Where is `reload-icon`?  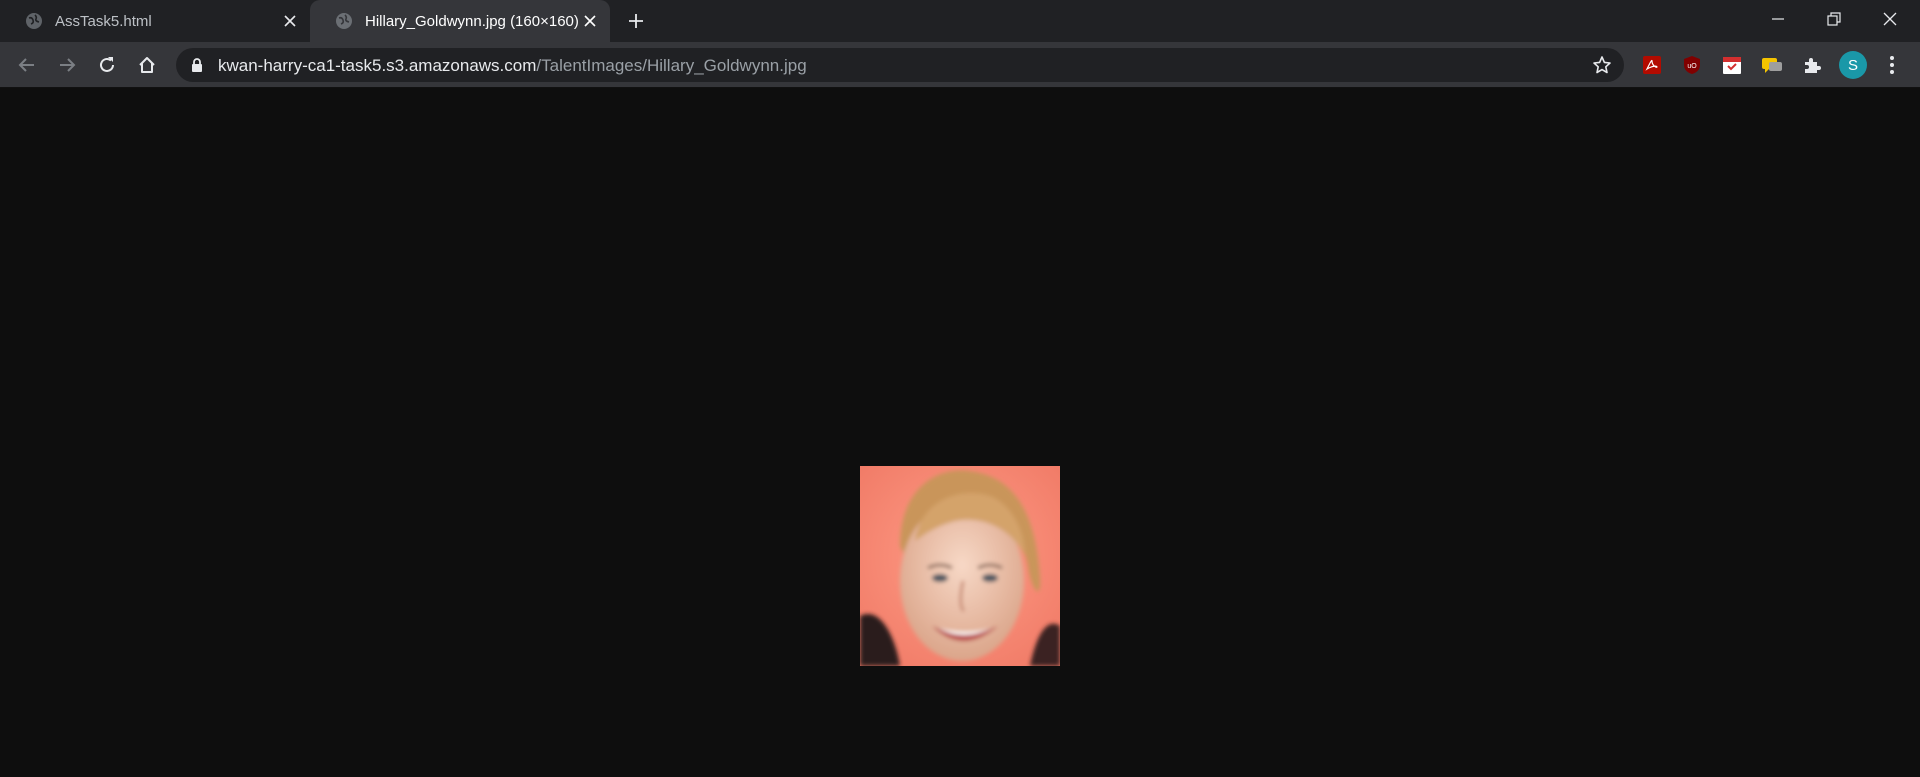
reload-icon is located at coordinates (107, 64).